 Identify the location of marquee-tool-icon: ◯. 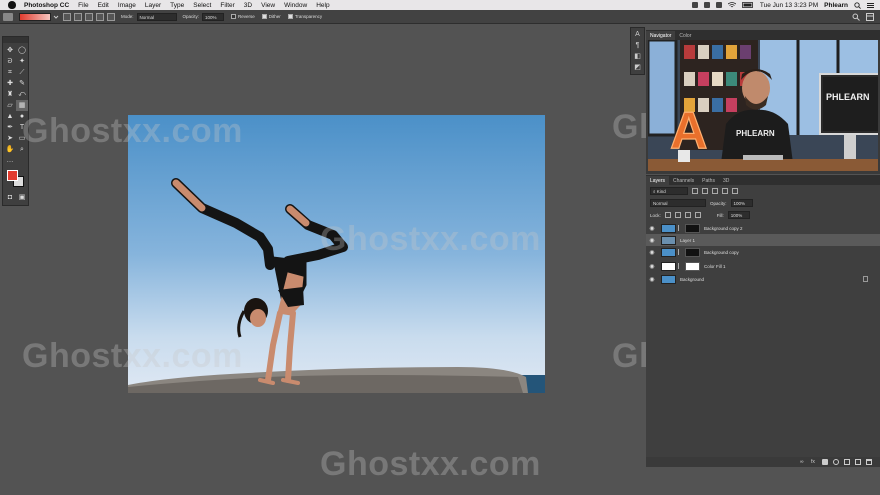
(22, 50).